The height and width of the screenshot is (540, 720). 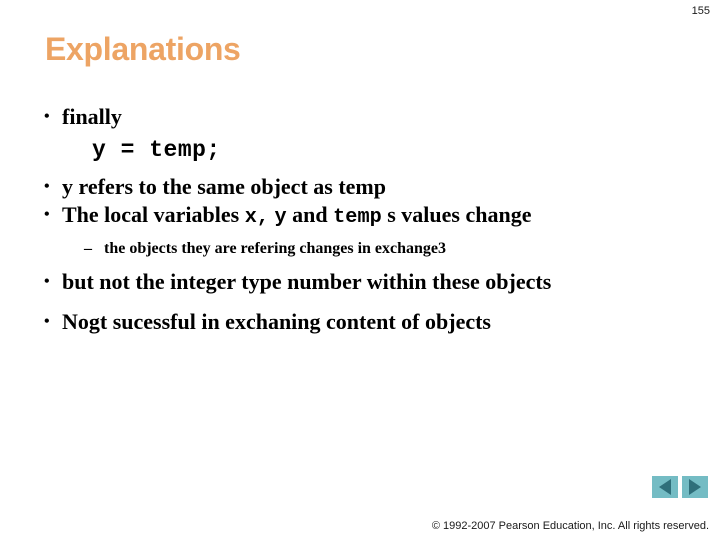 I want to click on bullet-text: y refers to the same object as temp, so click(x=373, y=187).